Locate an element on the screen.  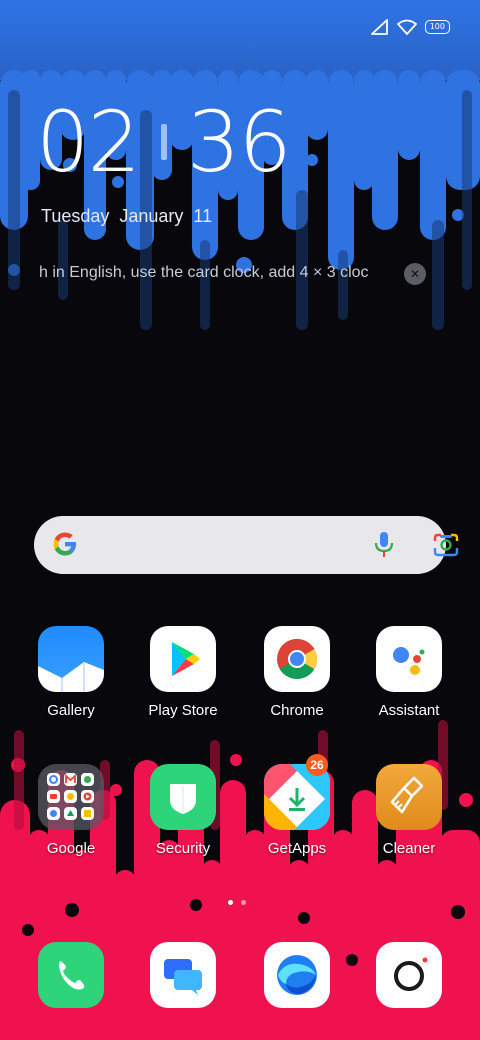
dock-browser is located at coordinates (297, 975).